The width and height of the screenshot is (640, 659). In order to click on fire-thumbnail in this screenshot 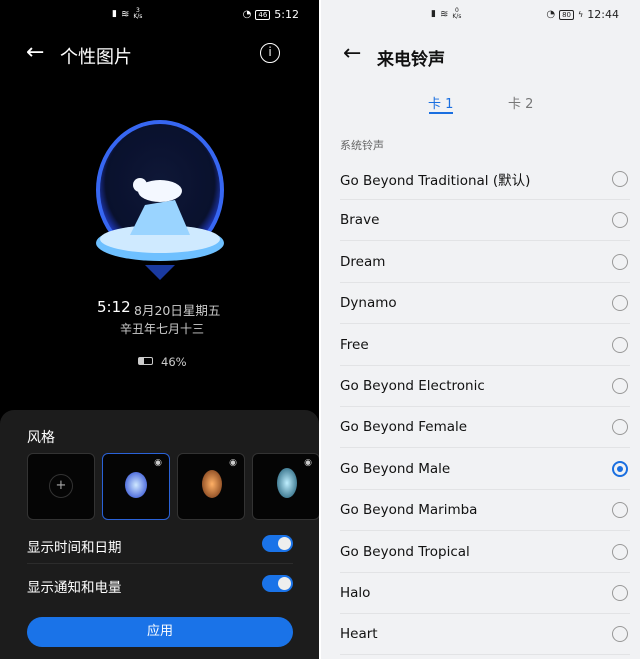, I will do `click(212, 484)`.